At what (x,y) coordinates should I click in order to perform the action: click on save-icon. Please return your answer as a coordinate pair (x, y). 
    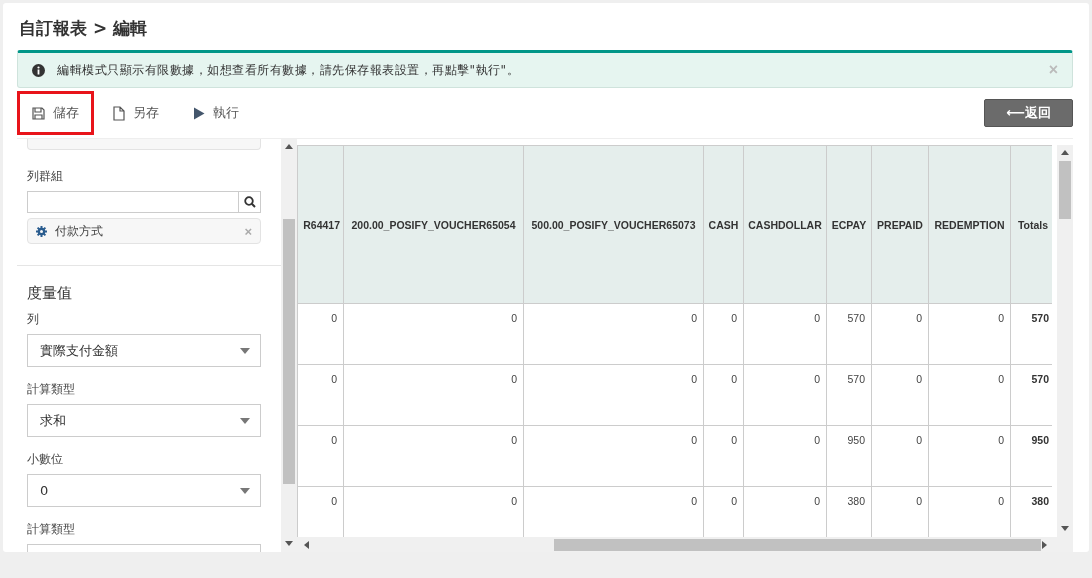
    Looking at the image, I should click on (38, 113).